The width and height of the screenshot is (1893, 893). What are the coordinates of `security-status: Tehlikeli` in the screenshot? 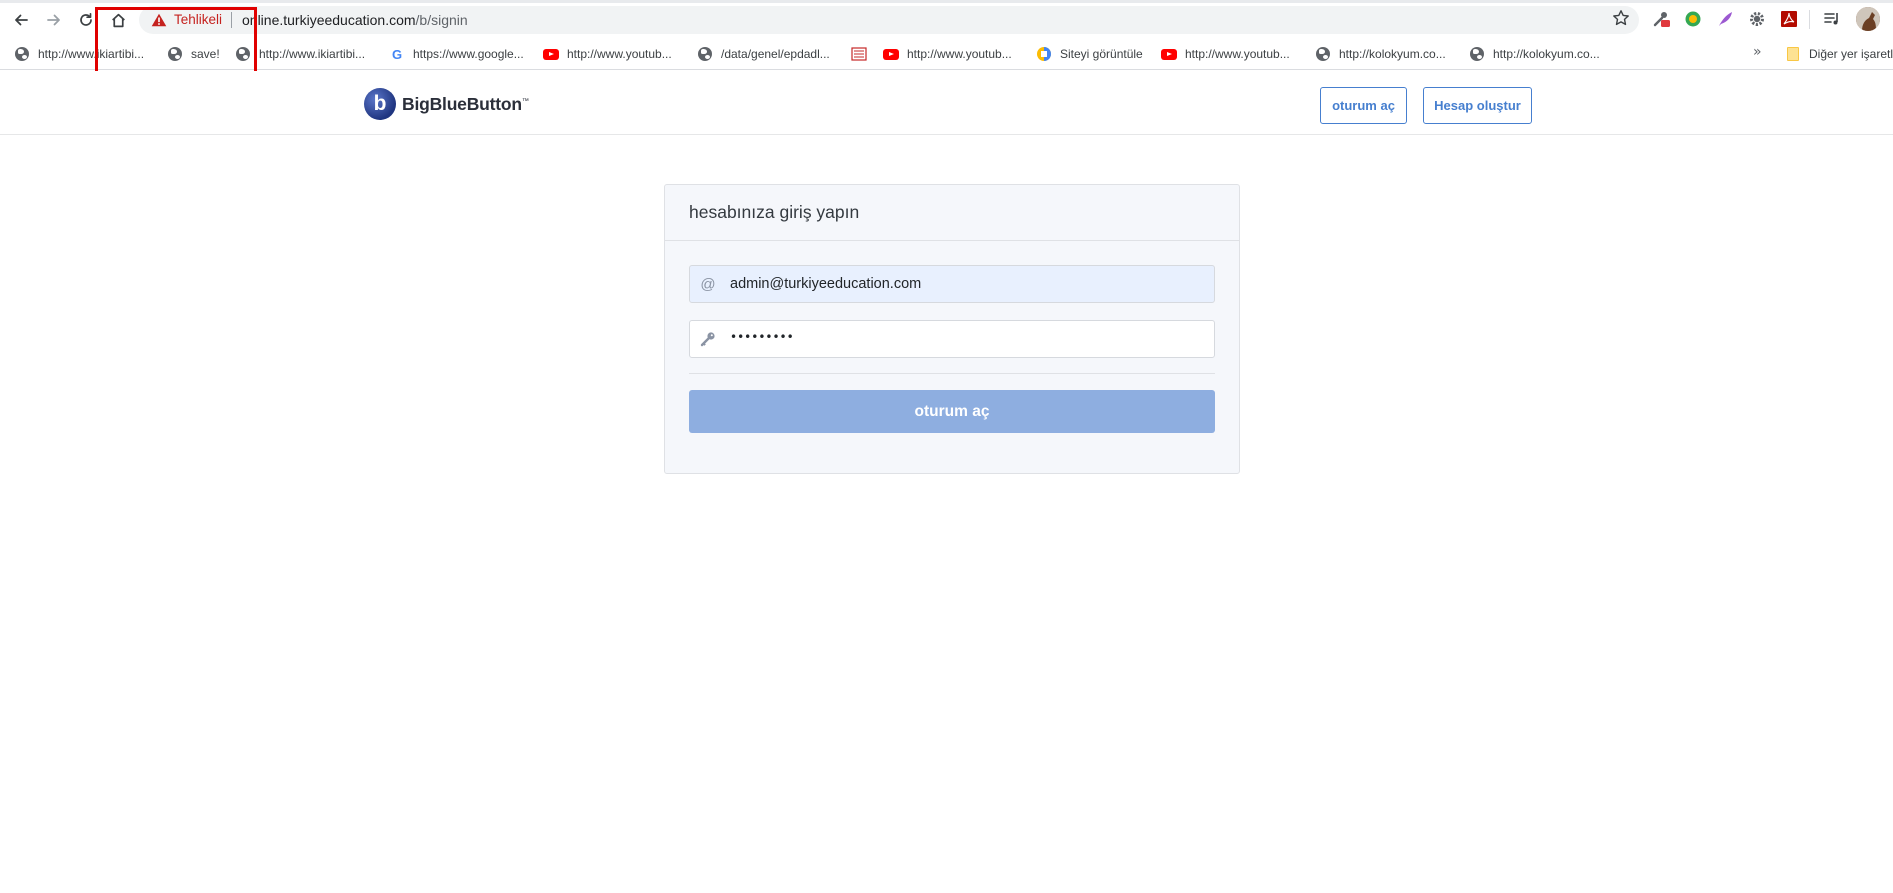 It's located at (198, 19).